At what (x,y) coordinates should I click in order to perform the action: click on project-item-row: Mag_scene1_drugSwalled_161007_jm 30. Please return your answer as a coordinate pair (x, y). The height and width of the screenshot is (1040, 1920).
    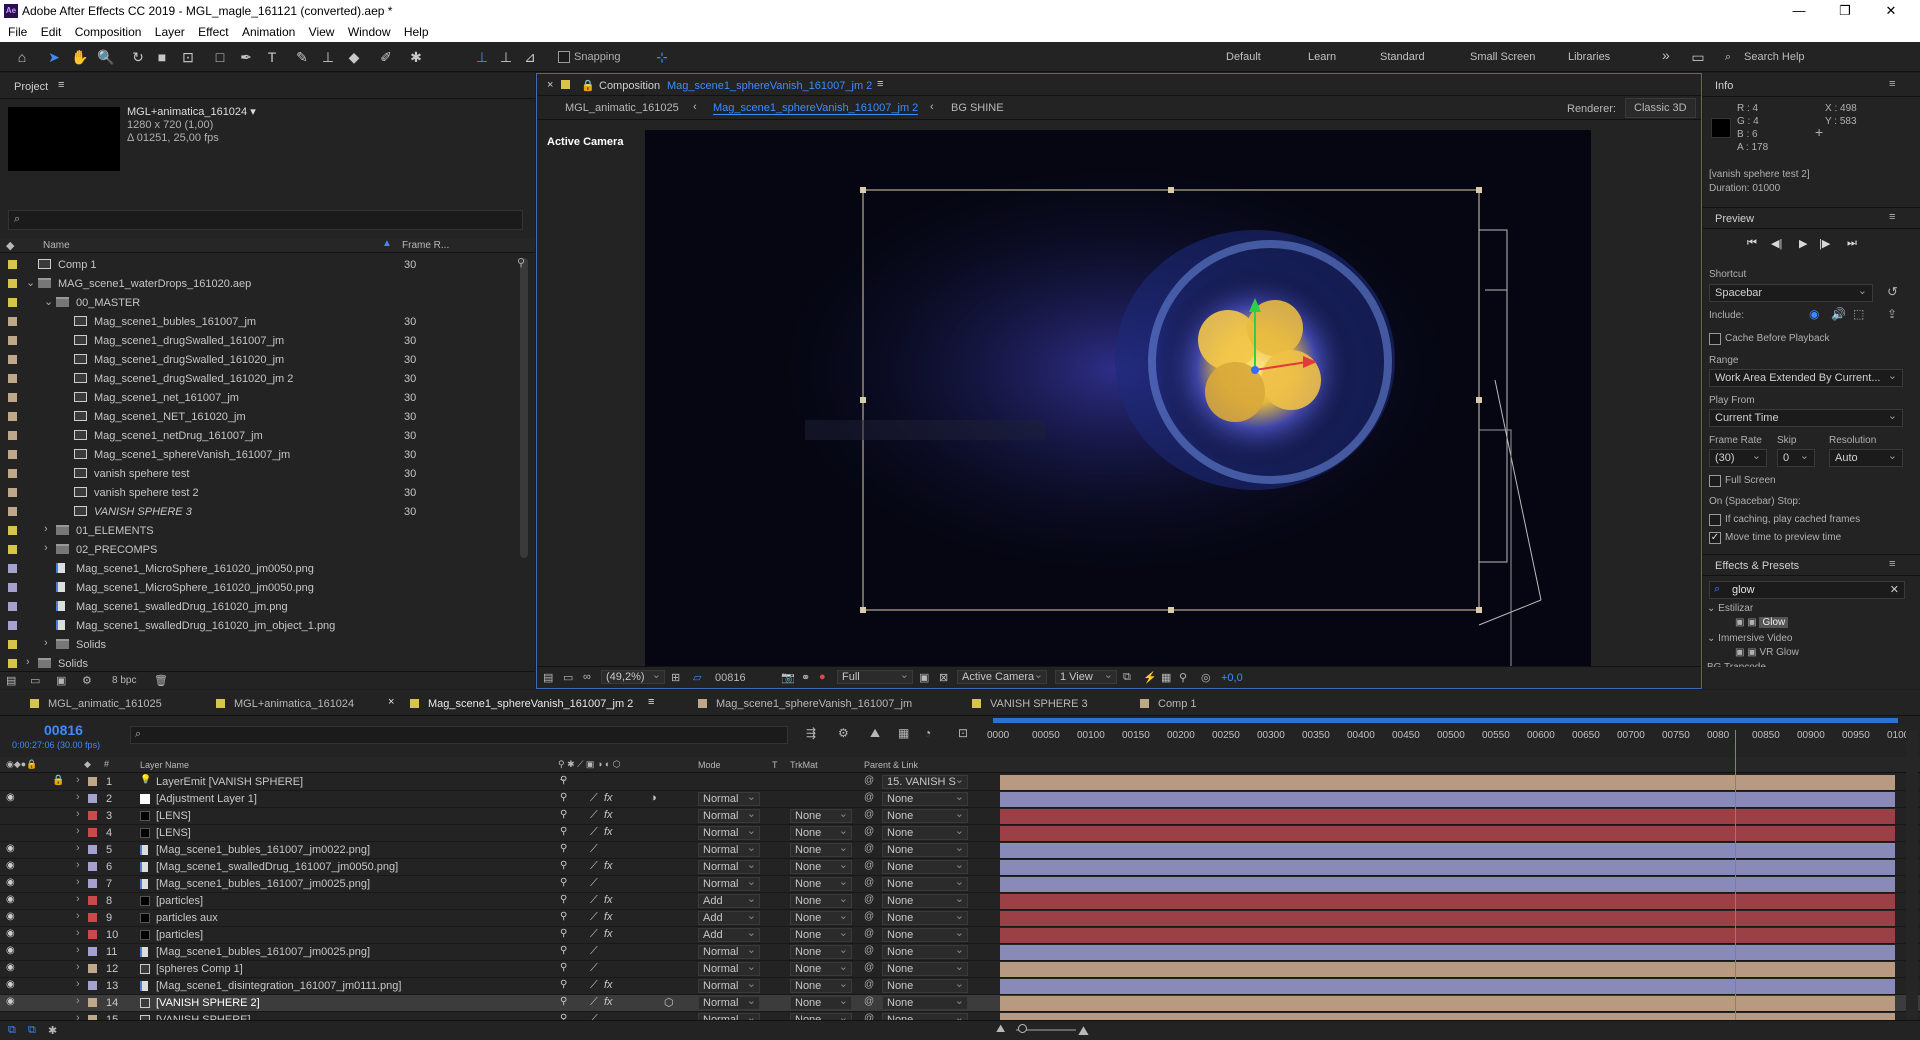
    Looking at the image, I should click on (258, 340).